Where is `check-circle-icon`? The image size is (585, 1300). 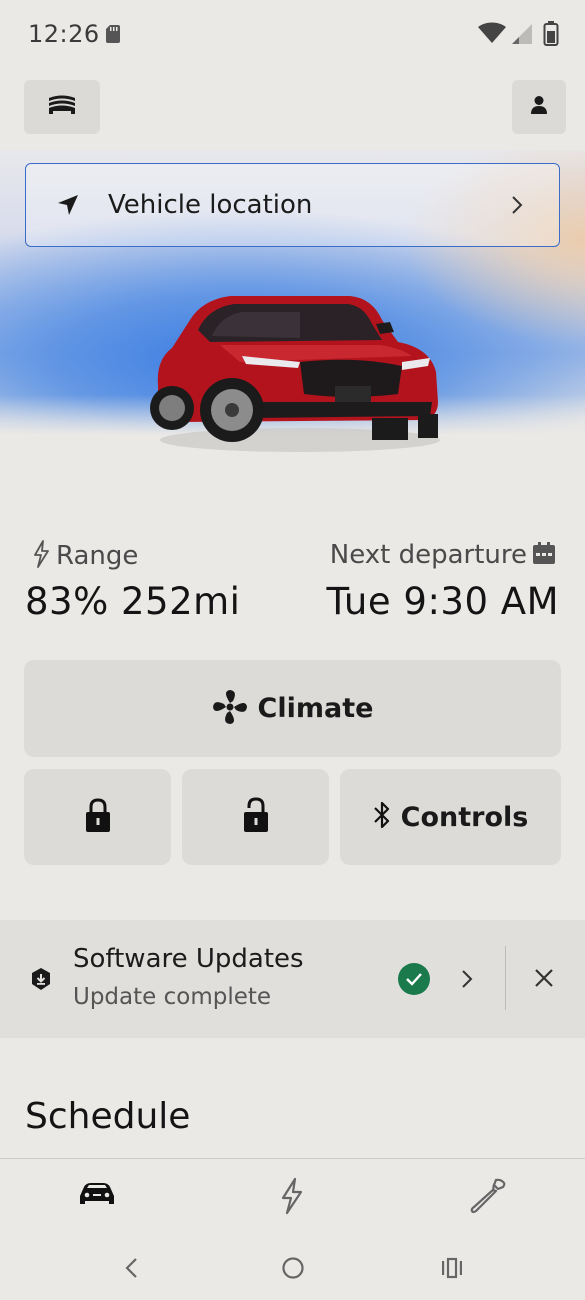 check-circle-icon is located at coordinates (414, 981).